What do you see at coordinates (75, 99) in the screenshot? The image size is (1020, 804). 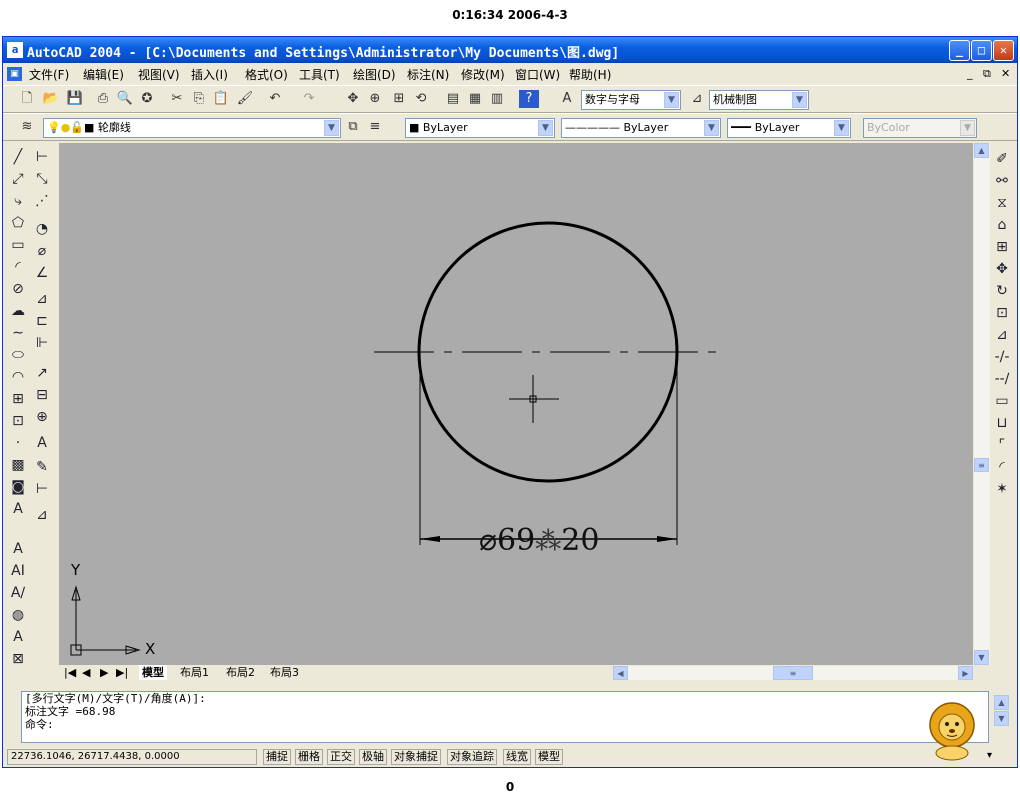 I see `save-icon: 💾` at bounding box center [75, 99].